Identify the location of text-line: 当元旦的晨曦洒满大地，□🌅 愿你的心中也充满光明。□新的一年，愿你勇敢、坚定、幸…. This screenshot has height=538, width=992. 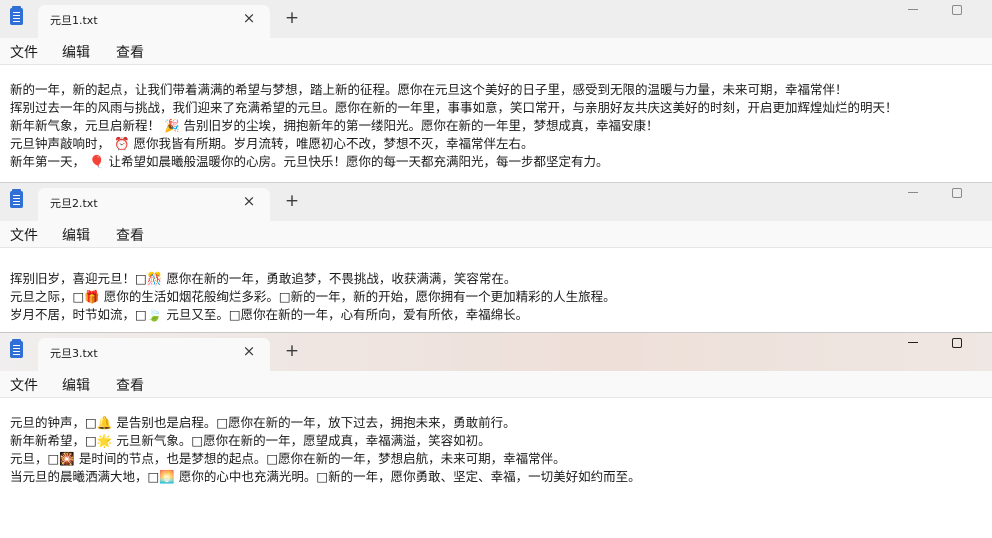
(325, 476).